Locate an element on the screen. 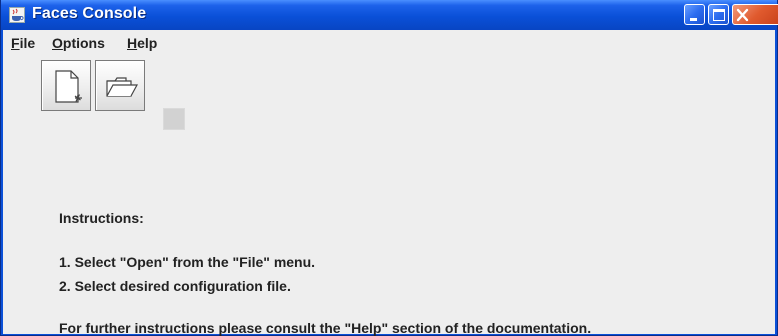  save-button is located at coordinates (174, 119).